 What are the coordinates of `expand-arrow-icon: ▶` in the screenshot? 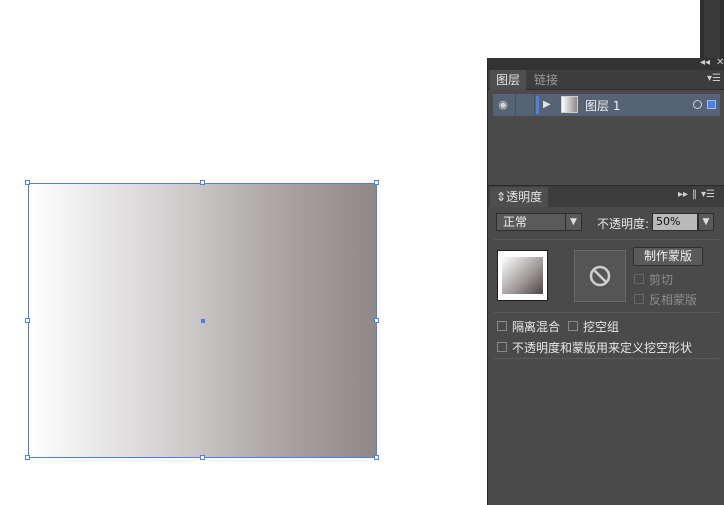 It's located at (547, 105).